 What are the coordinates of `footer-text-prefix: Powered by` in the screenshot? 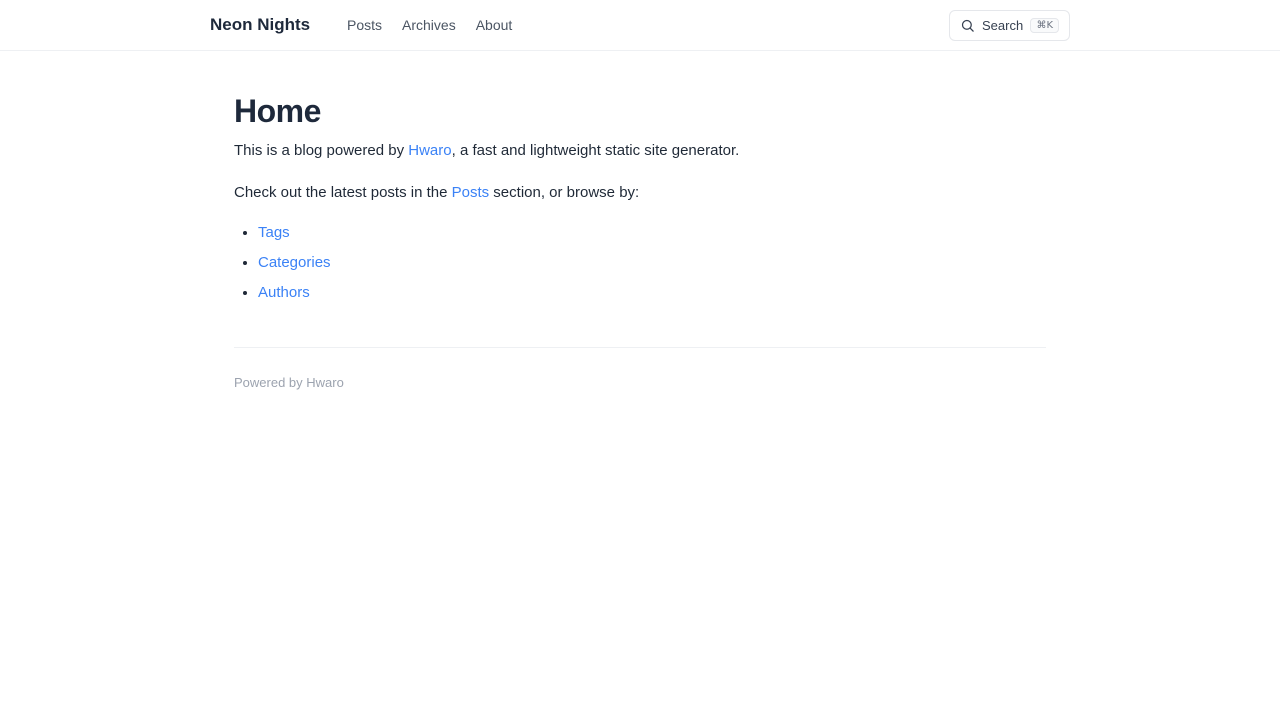 It's located at (270, 382).